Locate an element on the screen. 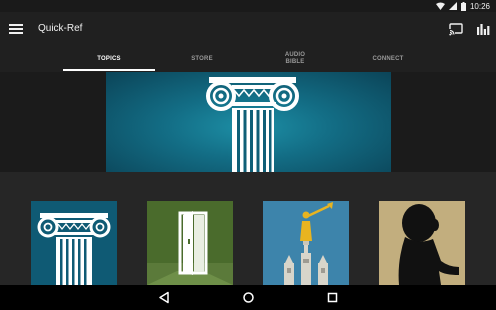 The width and height of the screenshot is (496, 310). battery-icon is located at coordinates (463, 6).